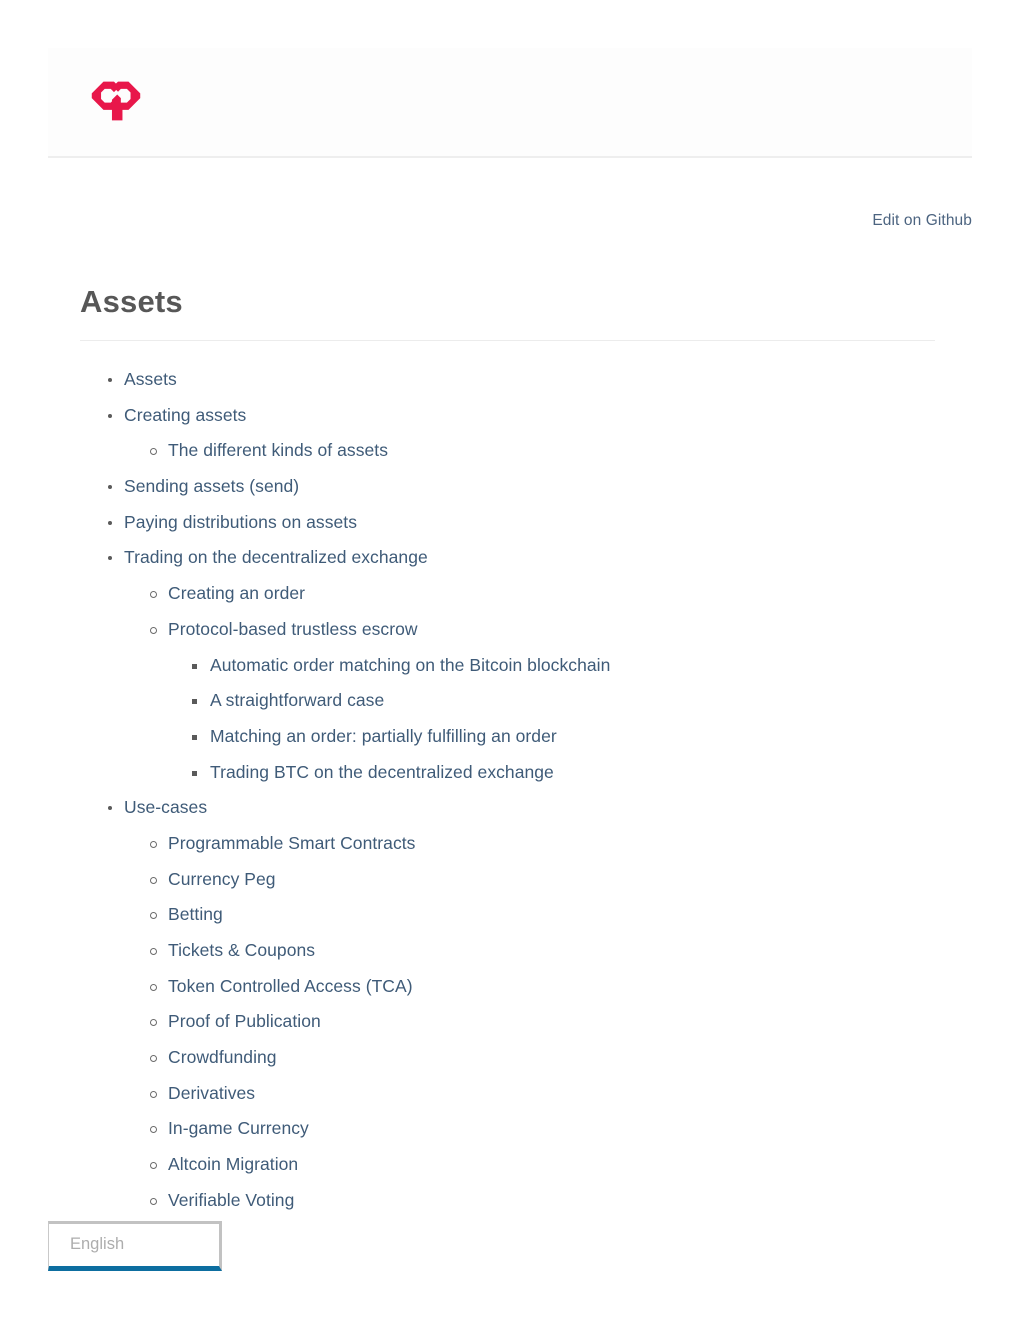 This screenshot has width=1020, height=1320. What do you see at coordinates (520, 808) in the screenshot?
I see `toc-row: Use-cases` at bounding box center [520, 808].